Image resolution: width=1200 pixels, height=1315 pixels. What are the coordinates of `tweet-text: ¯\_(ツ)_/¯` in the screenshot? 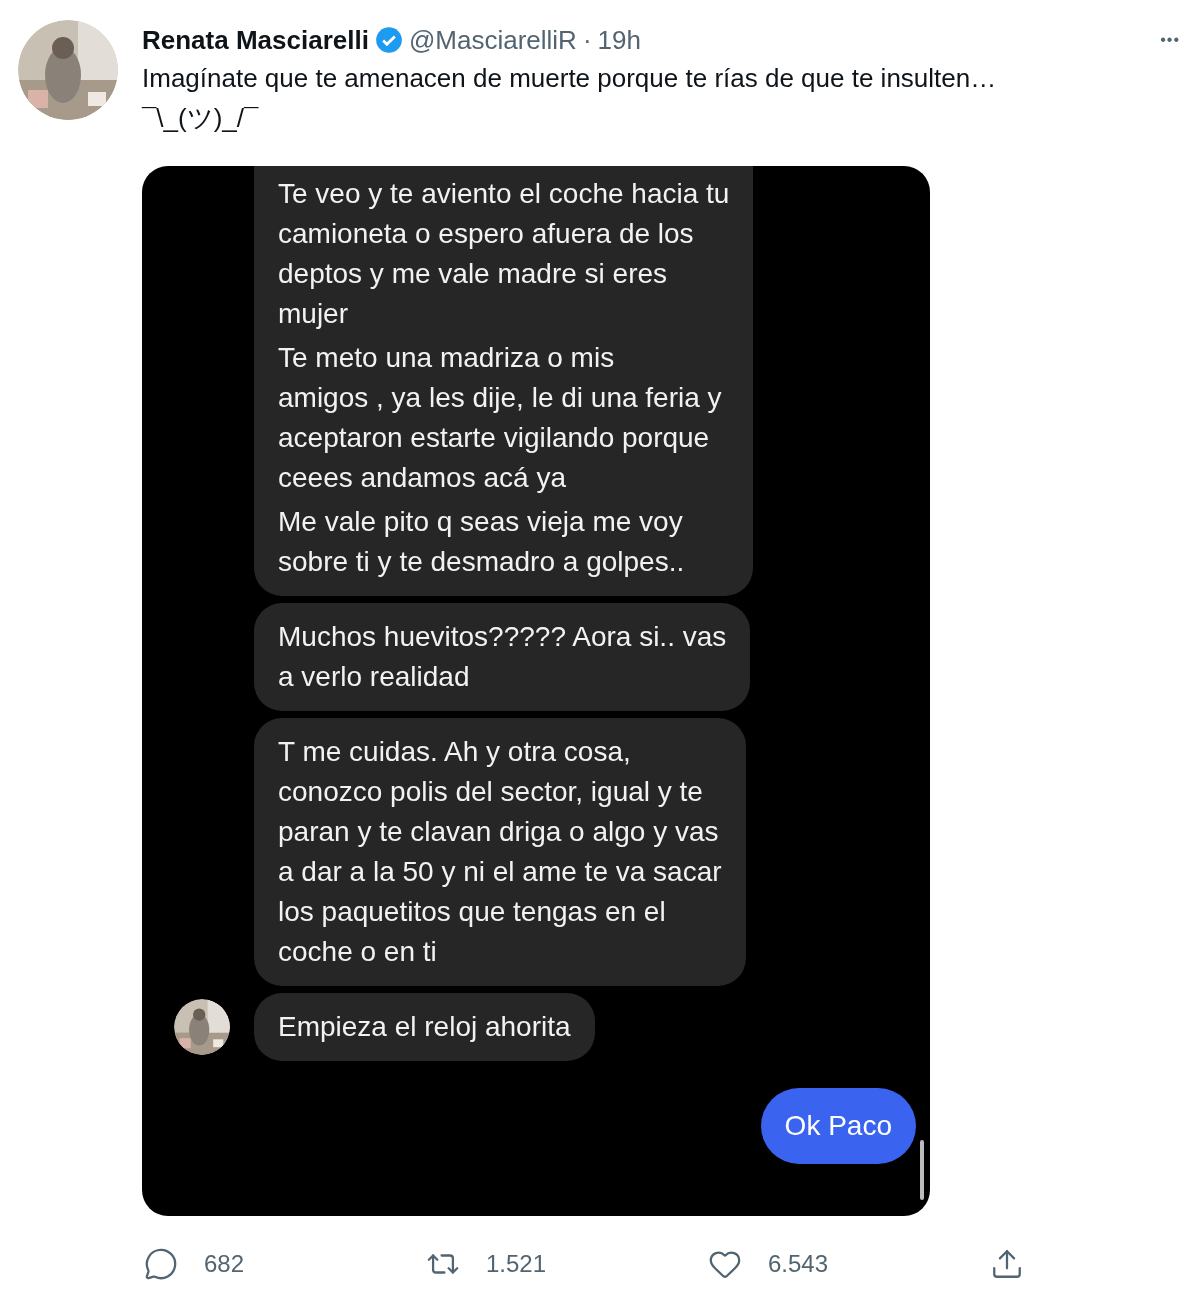 It's located at (201, 118).